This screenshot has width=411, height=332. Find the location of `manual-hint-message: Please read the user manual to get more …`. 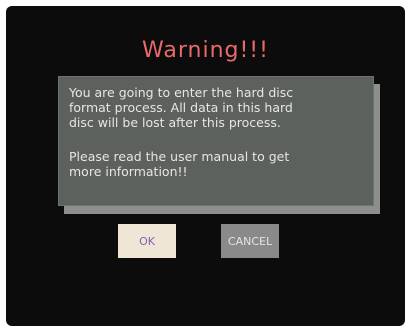

manual-hint-message: Please read the user manual to get more … is located at coordinates (179, 164).